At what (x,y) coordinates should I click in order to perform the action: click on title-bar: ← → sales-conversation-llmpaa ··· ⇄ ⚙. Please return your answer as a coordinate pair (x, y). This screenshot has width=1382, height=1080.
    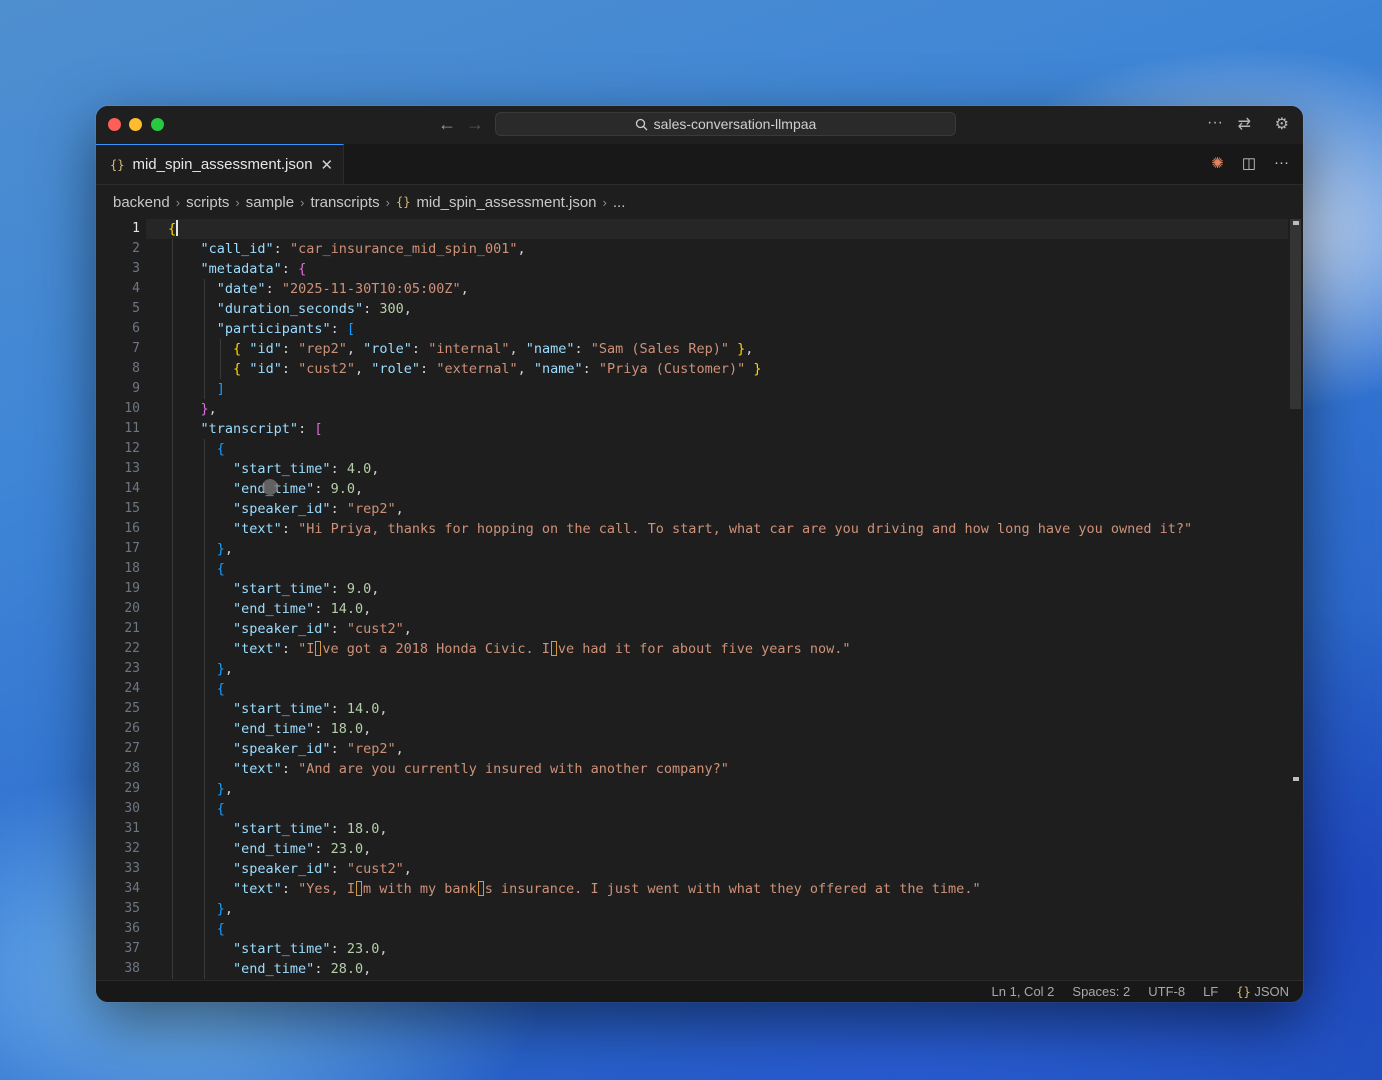
    Looking at the image, I should click on (699, 125).